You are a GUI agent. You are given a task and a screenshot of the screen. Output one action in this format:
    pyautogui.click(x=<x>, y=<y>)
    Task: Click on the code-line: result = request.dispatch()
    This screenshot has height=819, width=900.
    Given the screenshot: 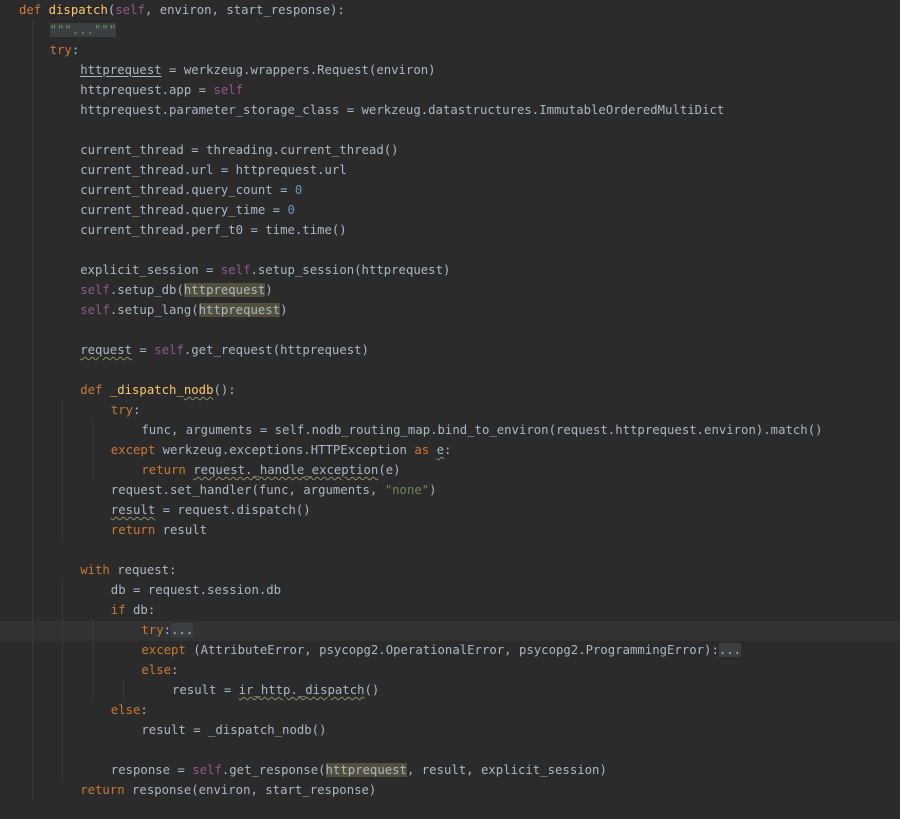 What is the action you would take?
    pyautogui.click(x=211, y=510)
    